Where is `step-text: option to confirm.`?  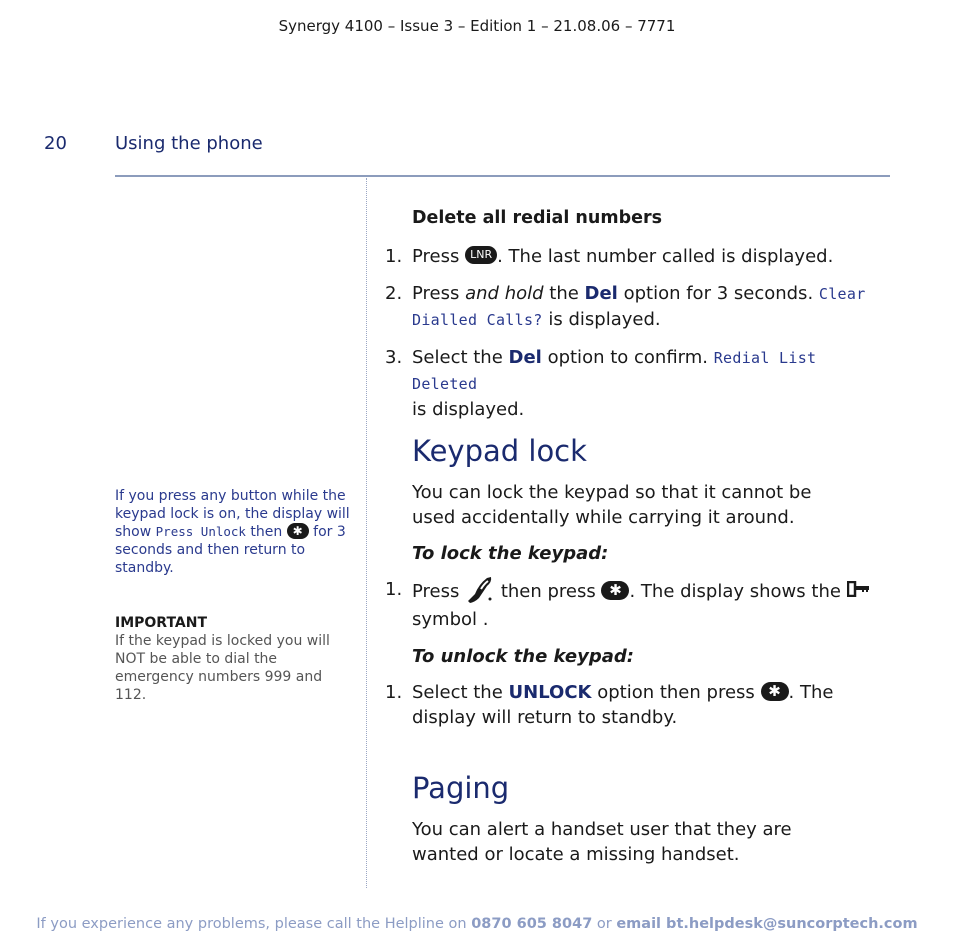 step-text: option to confirm. is located at coordinates (627, 357).